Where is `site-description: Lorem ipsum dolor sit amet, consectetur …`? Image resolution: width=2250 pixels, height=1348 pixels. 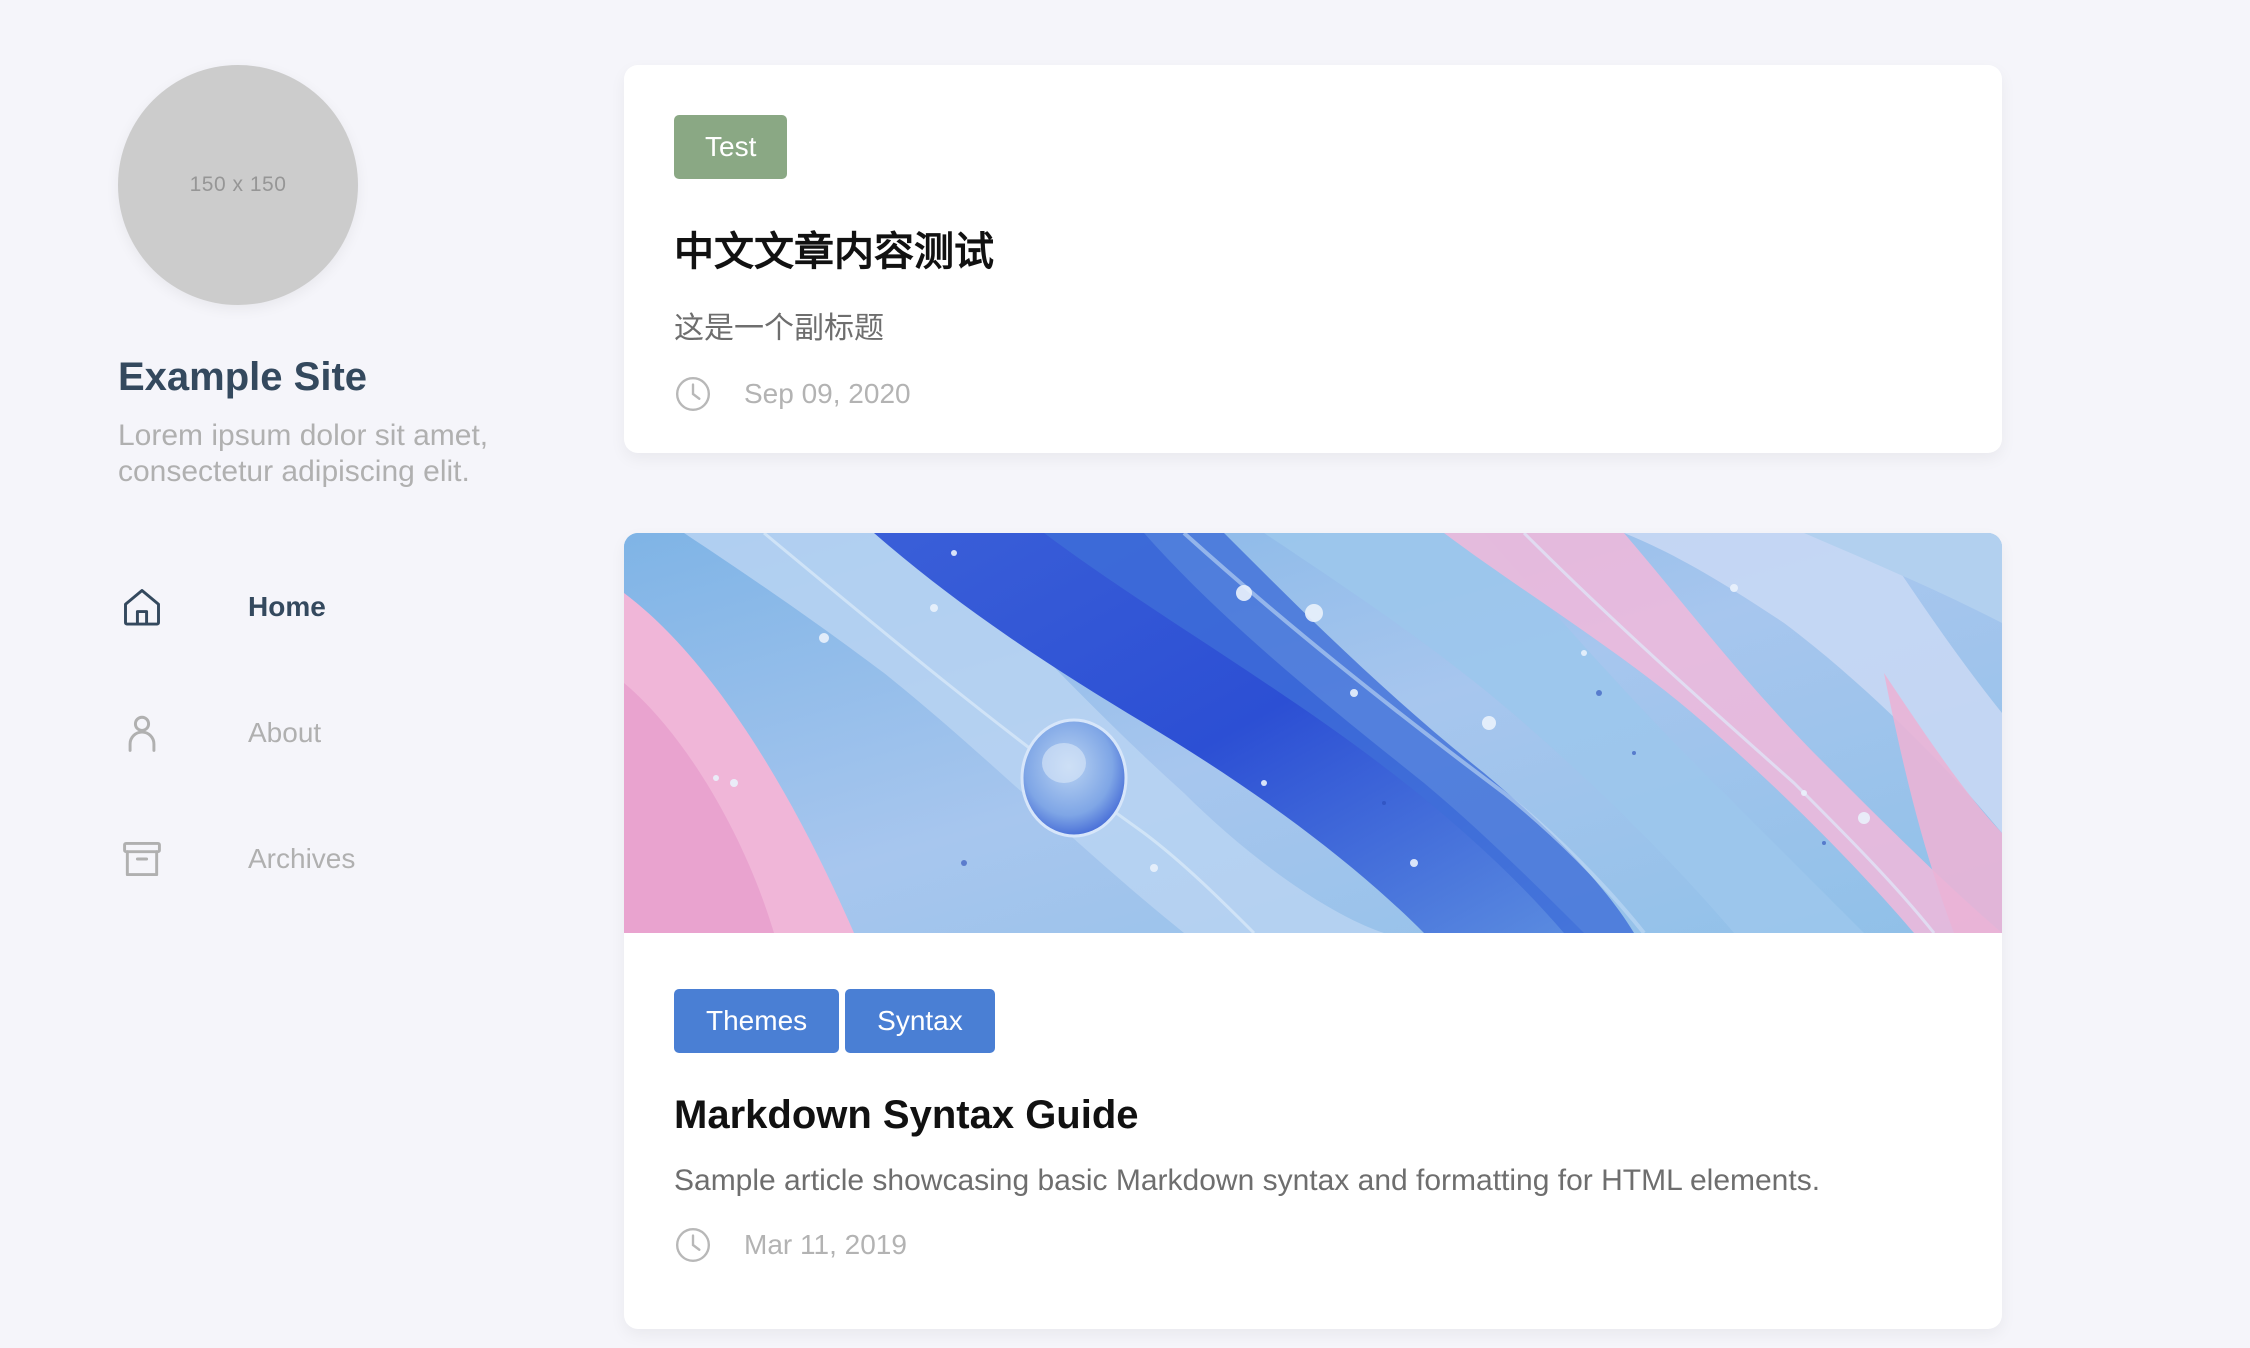
site-description: Lorem ipsum dolor sit amet, consectetur … is located at coordinates (303, 453).